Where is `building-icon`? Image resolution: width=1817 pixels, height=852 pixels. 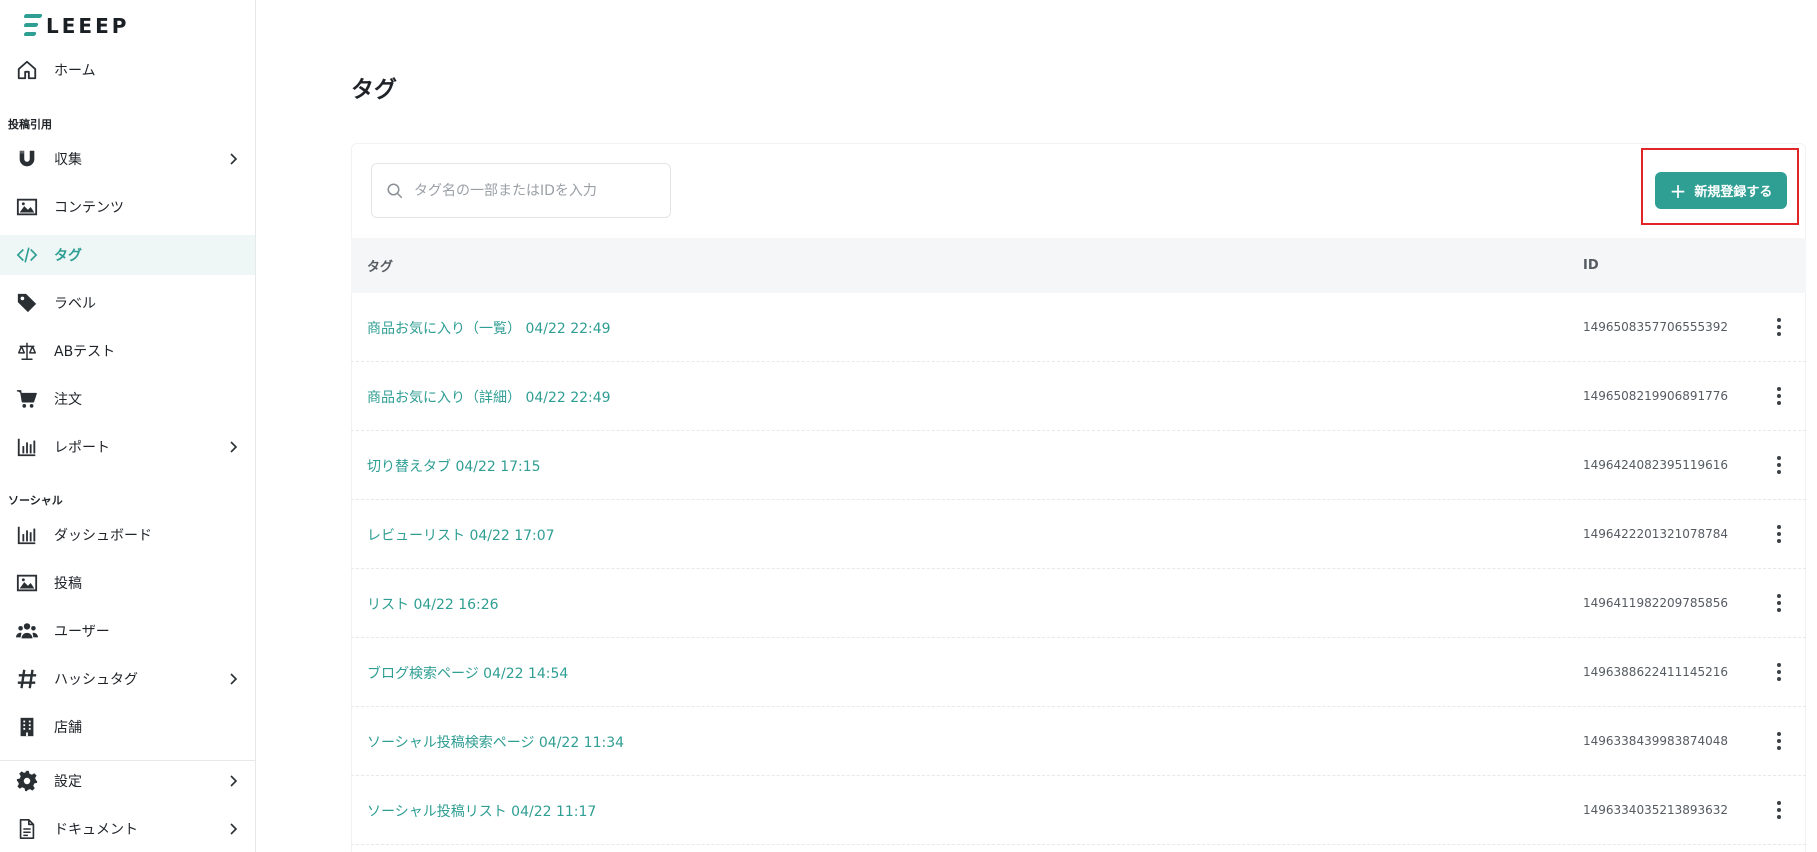
building-icon is located at coordinates (27, 727).